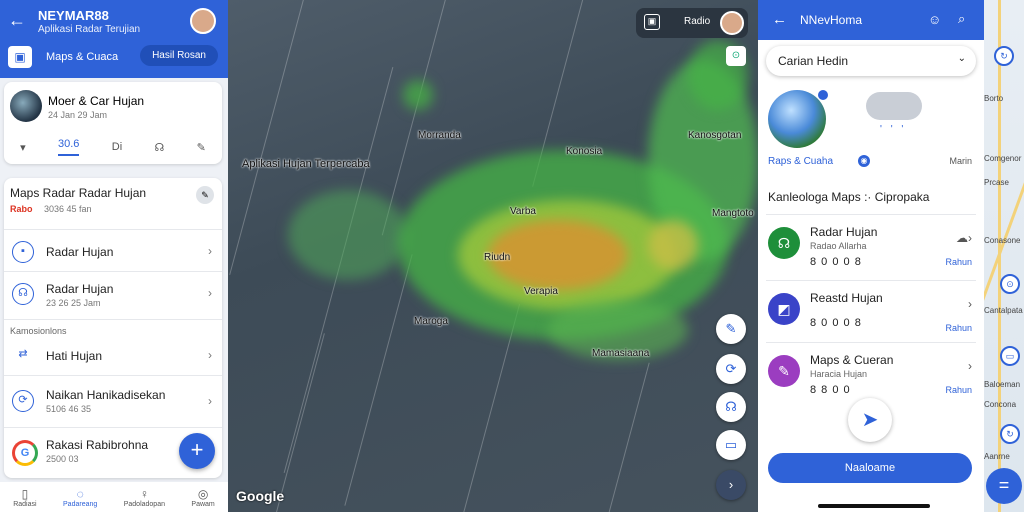 The image size is (1024, 512). Describe the element at coordinates (1002, 240) in the screenshot. I see `strip-label: Conasone` at that location.